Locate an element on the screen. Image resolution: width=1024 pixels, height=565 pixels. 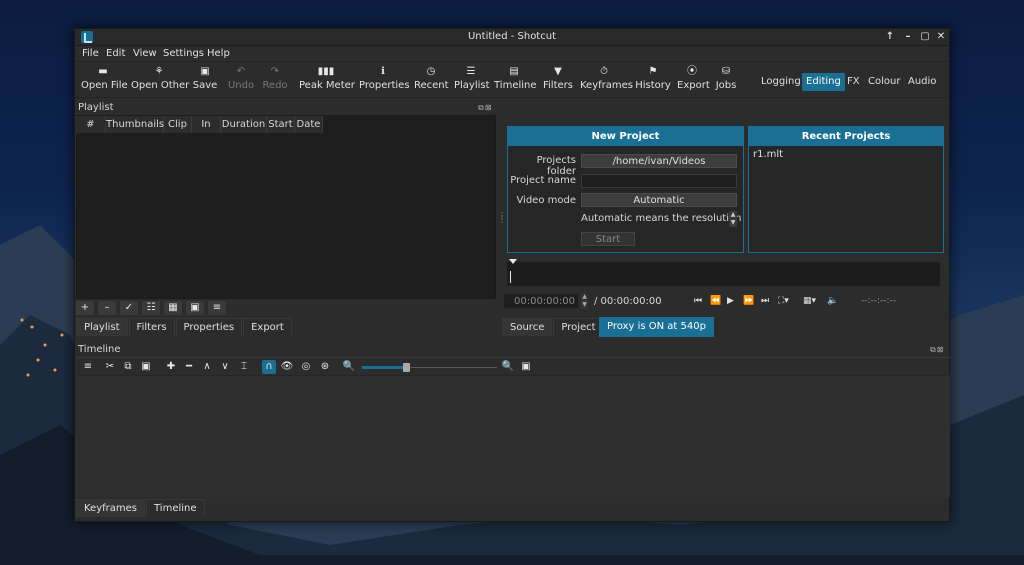
overwrite-icon: ∨ is located at coordinates (225, 367).